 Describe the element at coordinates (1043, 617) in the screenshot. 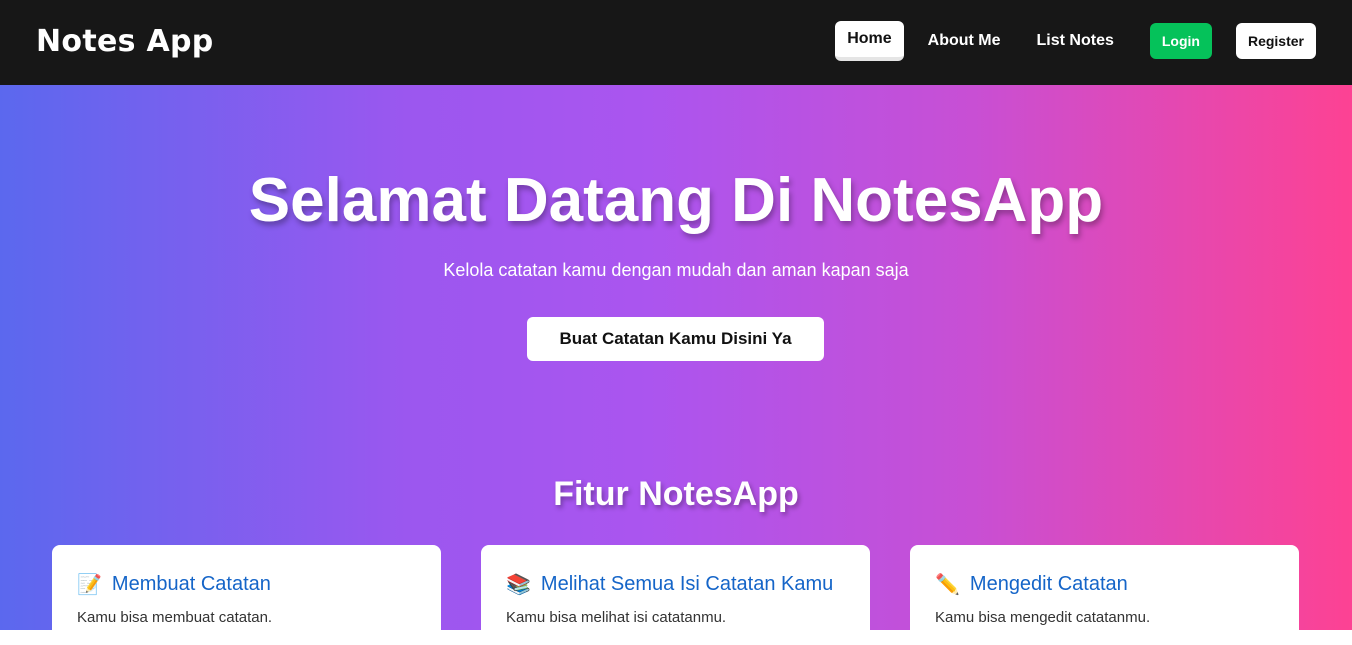

I see `feature-card-text: Kamu bisa mengedit catatanmu.` at that location.